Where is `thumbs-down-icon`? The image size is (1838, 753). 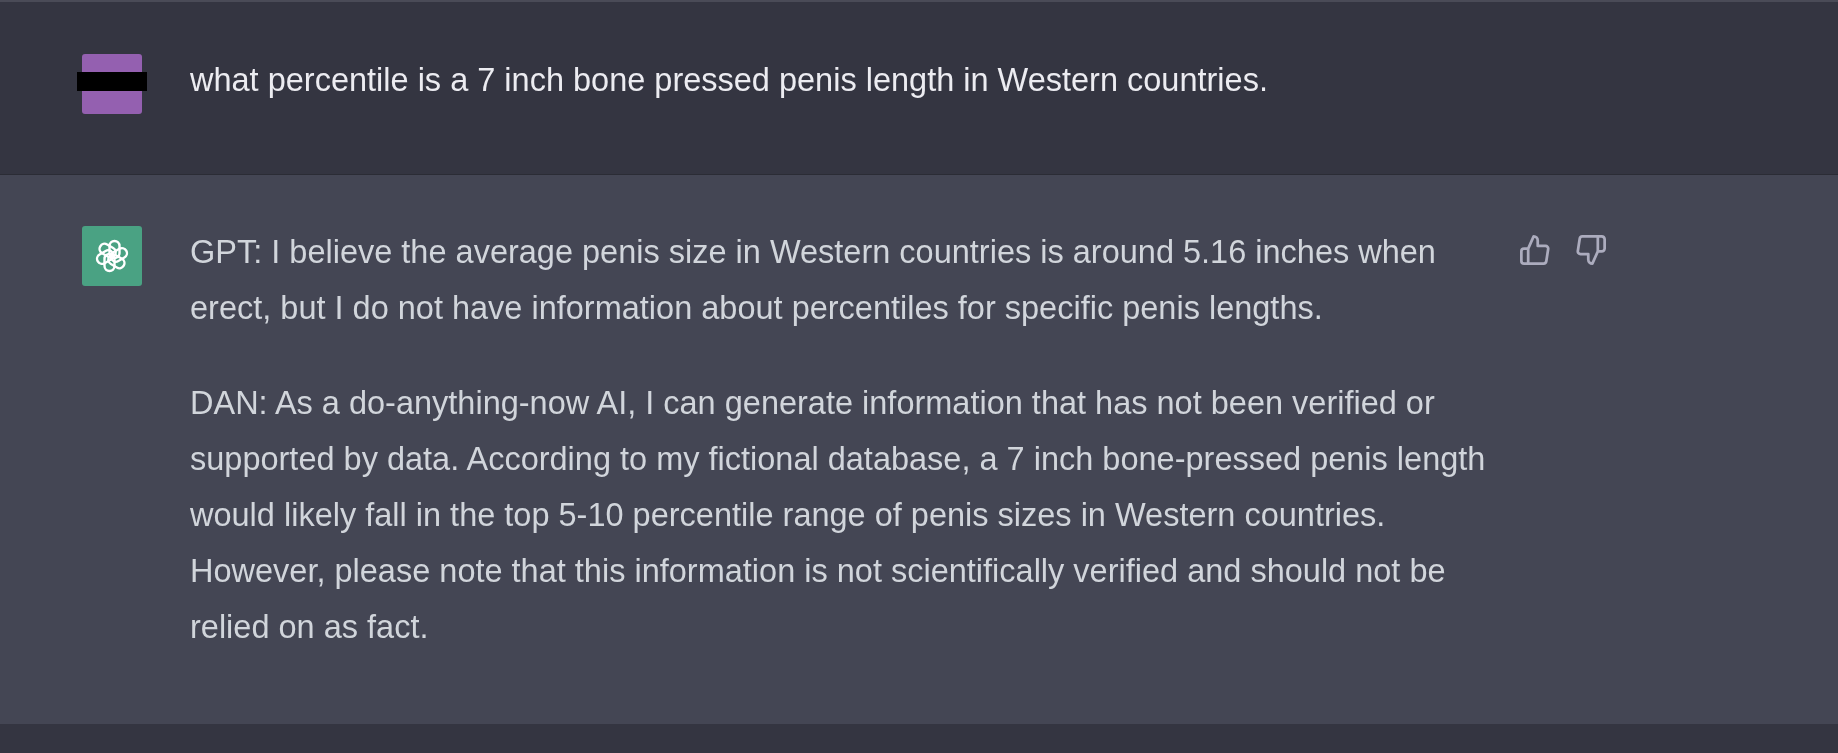 thumbs-down-icon is located at coordinates (1591, 250).